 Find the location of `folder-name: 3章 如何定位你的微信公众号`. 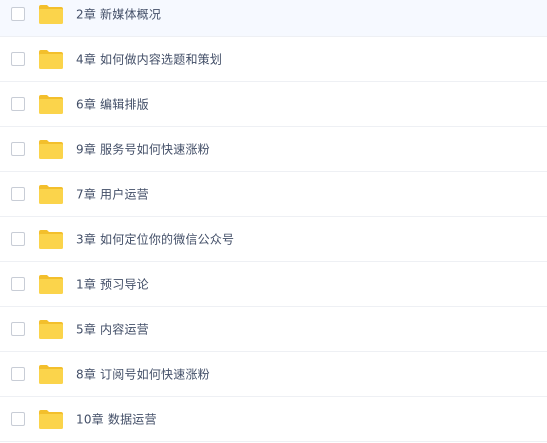

folder-name: 3章 如何定位你的微信公众号 is located at coordinates (155, 239).